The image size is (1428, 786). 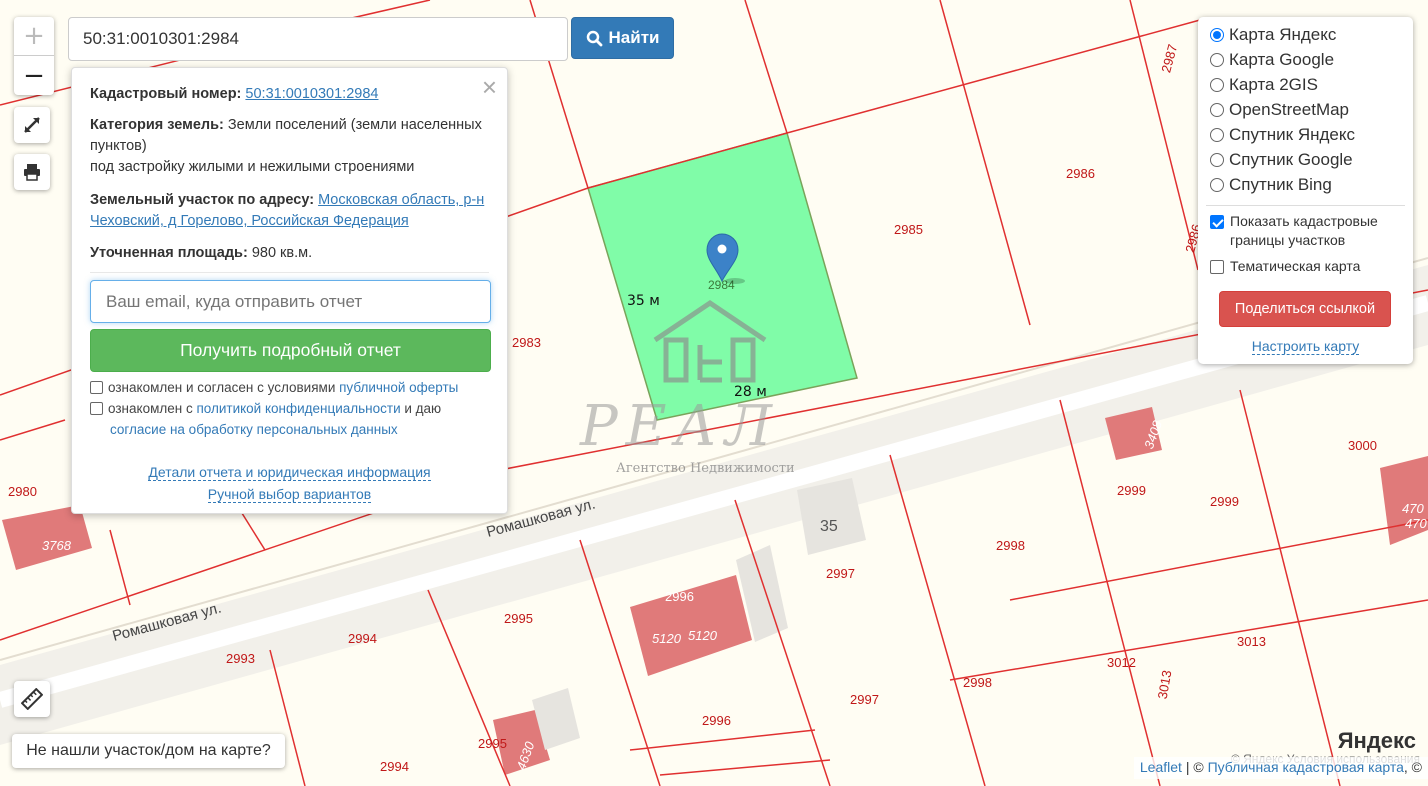 What do you see at coordinates (166, 94) in the screenshot?
I see `cadastral-label: Кадастровый номер:` at bounding box center [166, 94].